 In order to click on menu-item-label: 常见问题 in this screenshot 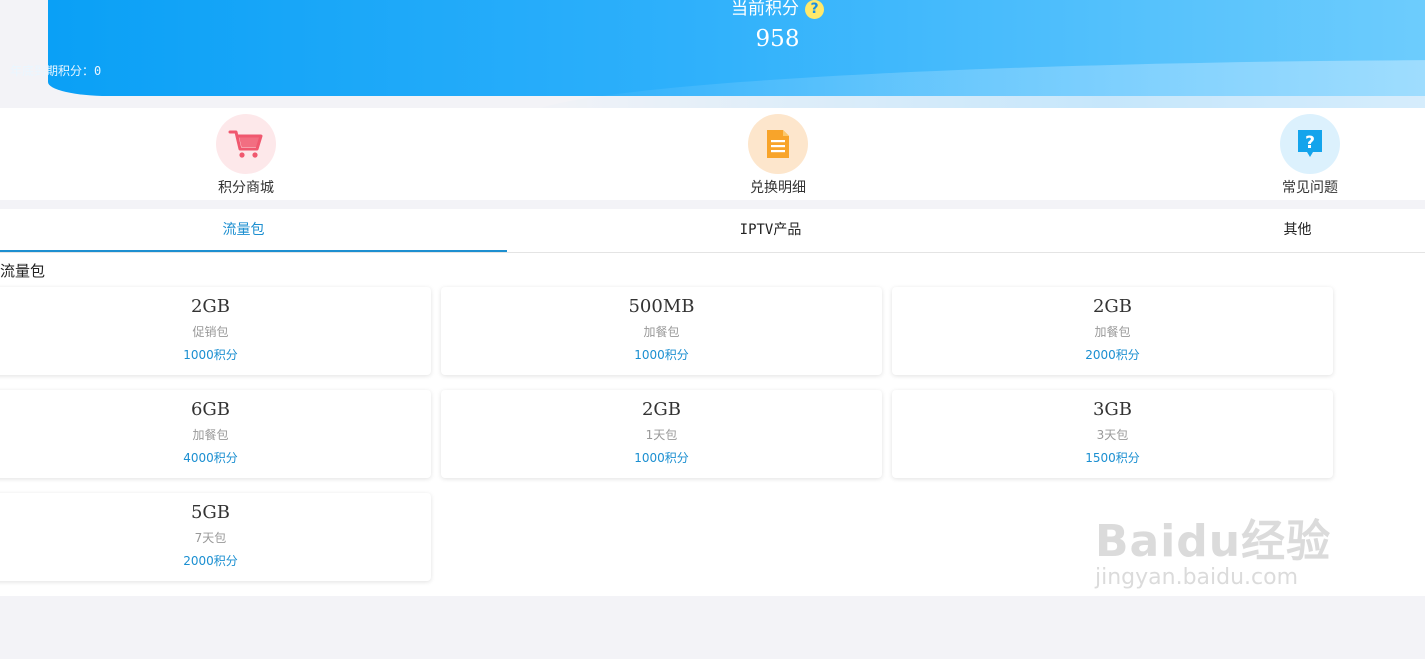, I will do `click(1310, 188)`.